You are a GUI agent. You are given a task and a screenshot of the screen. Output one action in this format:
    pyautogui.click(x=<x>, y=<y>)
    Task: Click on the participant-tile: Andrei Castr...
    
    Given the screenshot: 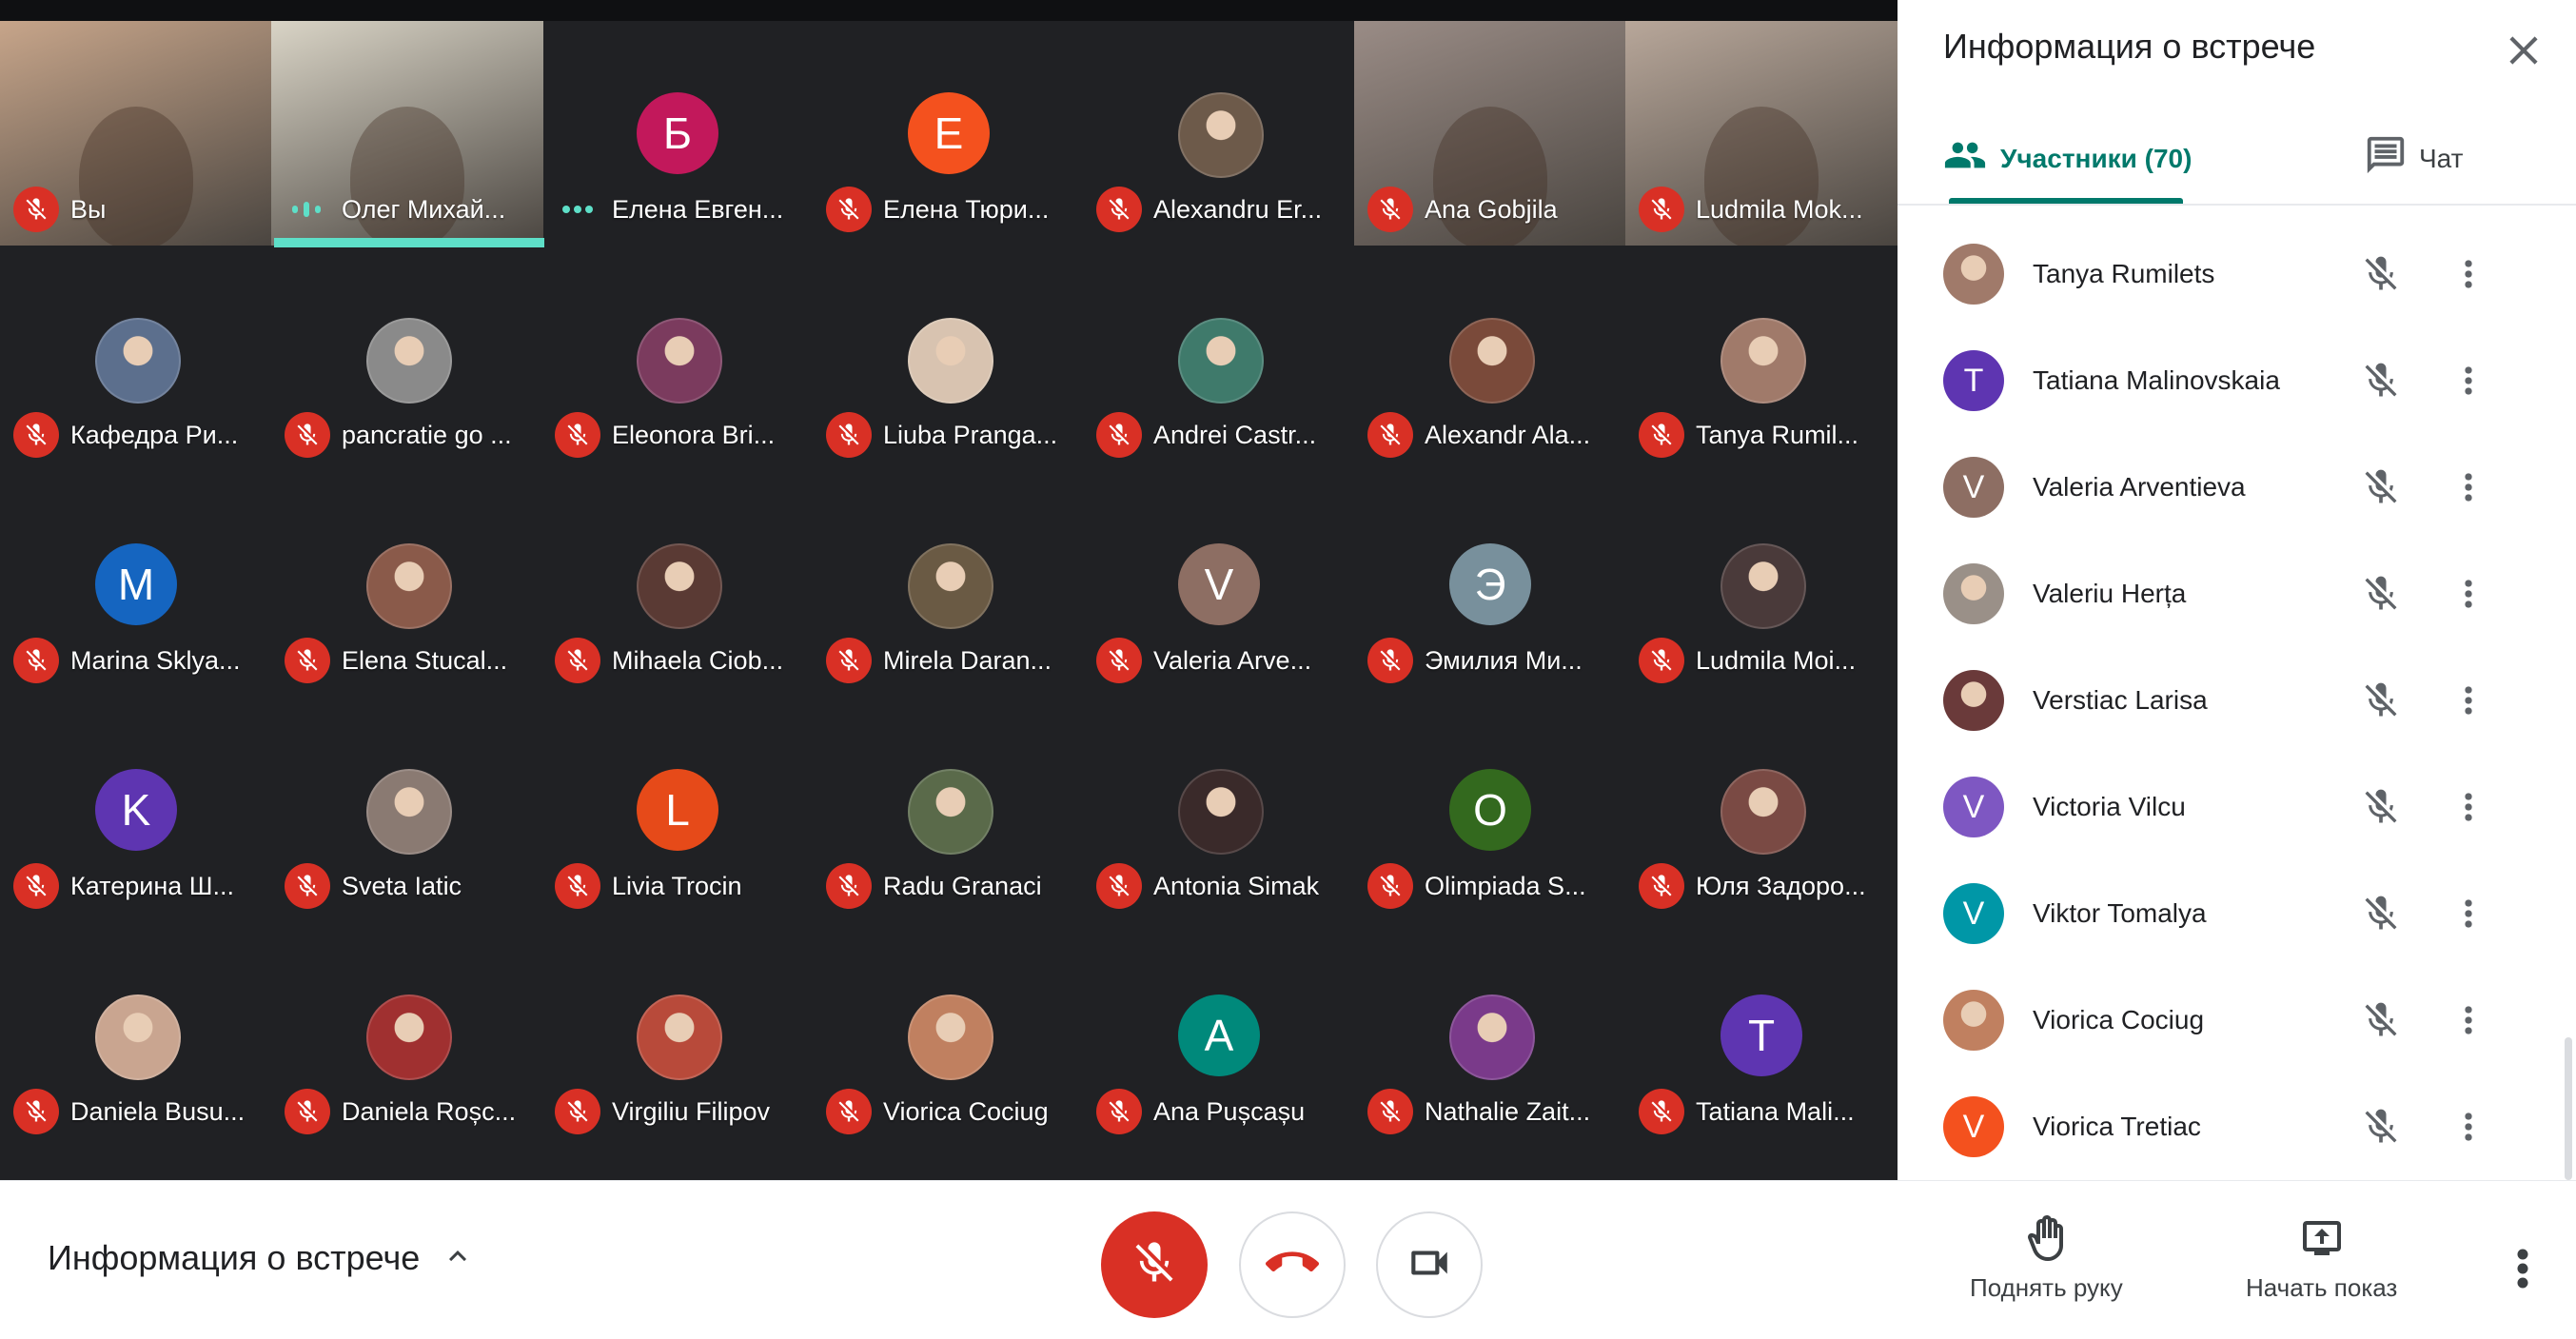 What is the action you would take?
    pyautogui.click(x=1219, y=358)
    